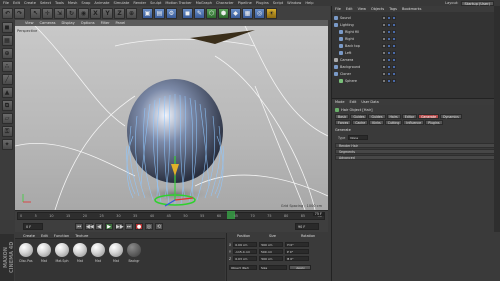  What do you see at coordinates (19, 13) in the screenshot?
I see `redo-icon: ↷` at bounding box center [19, 13].